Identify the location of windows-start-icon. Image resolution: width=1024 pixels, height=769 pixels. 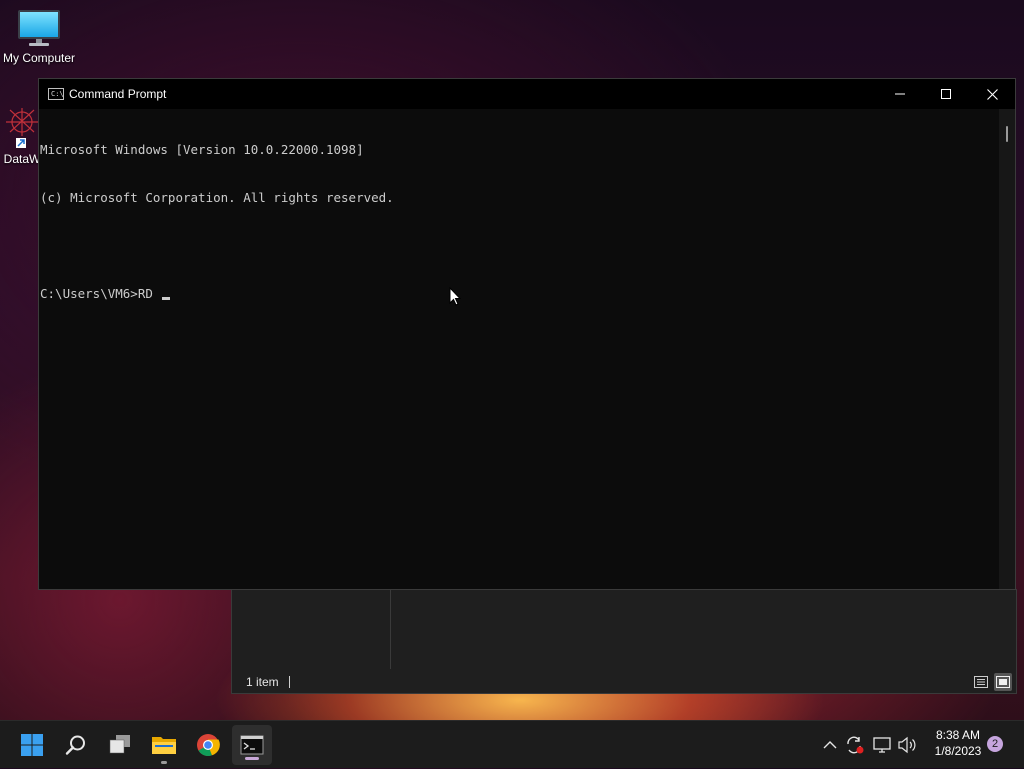
(32, 745).